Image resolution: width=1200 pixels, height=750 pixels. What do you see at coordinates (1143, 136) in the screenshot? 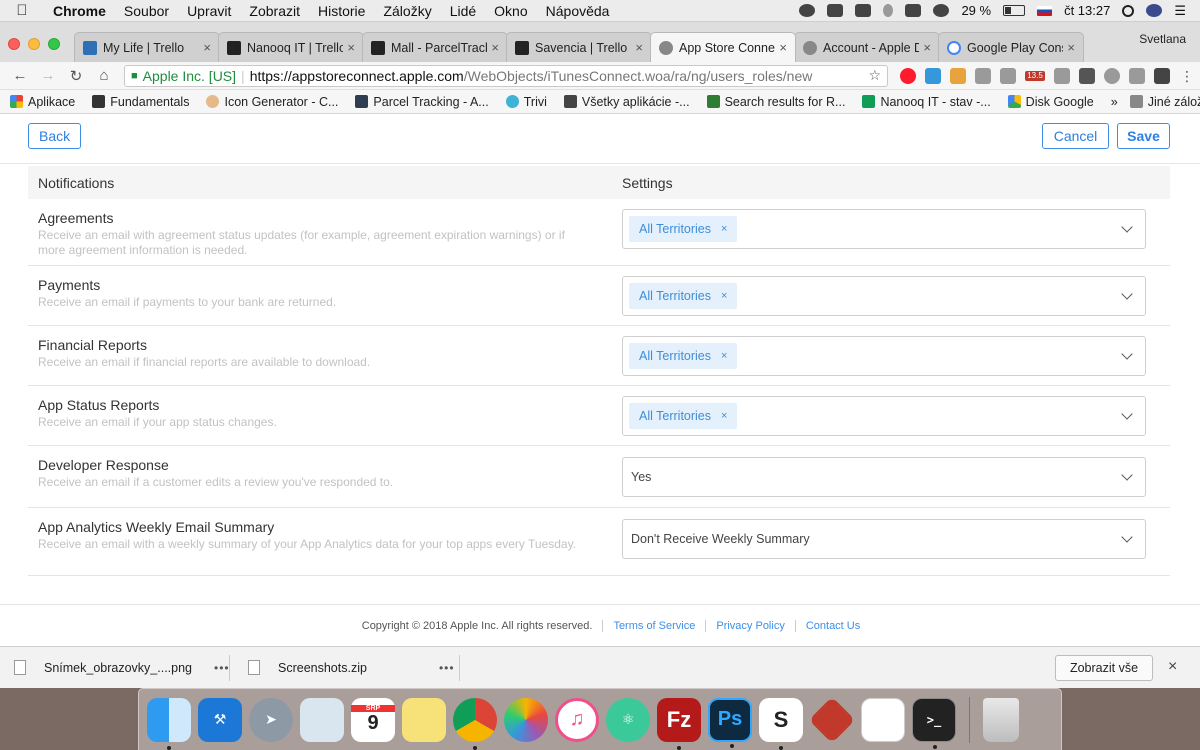
I see `save-button: Save` at bounding box center [1143, 136].